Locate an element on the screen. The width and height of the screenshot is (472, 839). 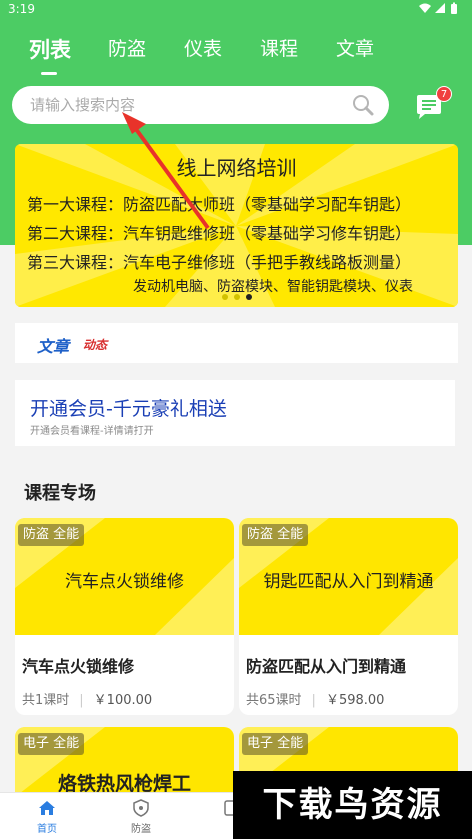
home-icon is located at coordinates (47, 808).